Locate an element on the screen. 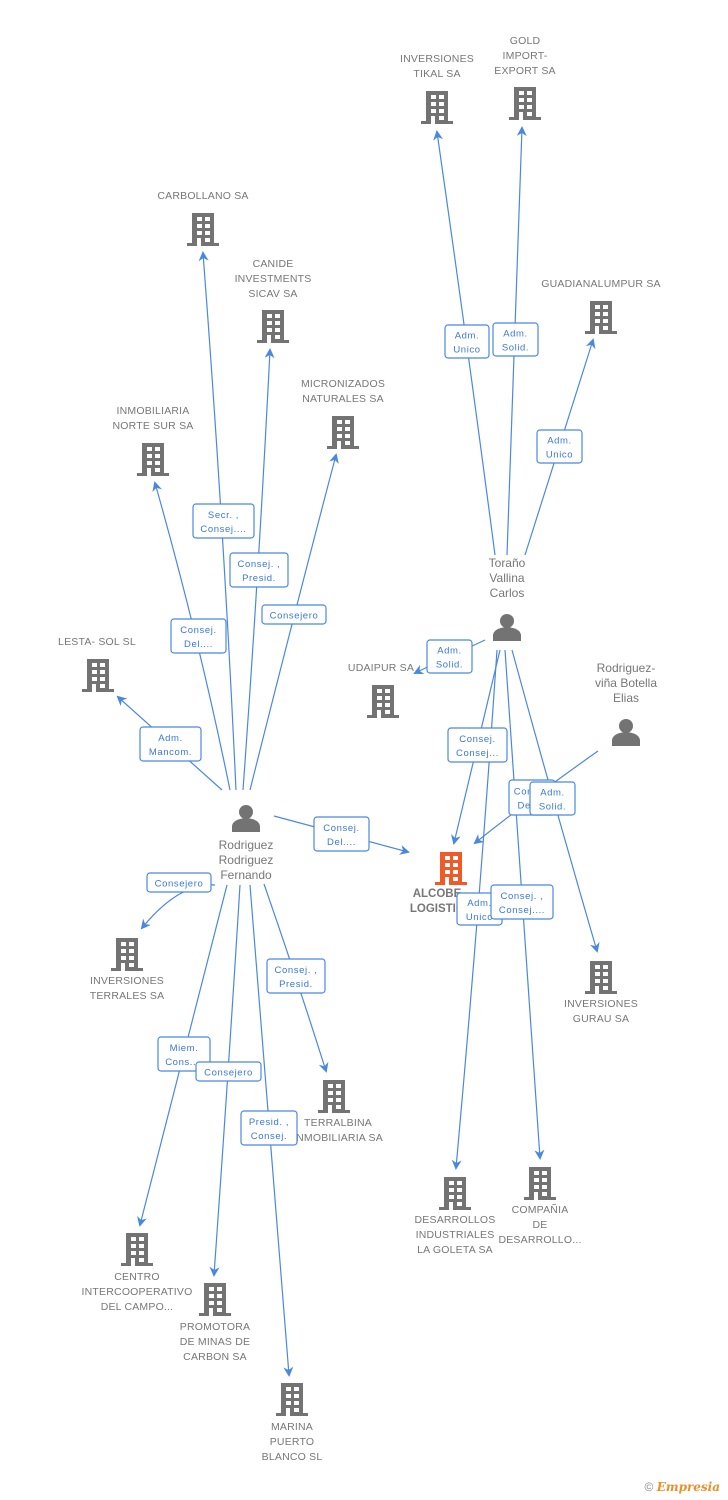 This screenshot has height=1500, width=728. node-gold: GOLD IMPORT- EXPORT SA is located at coordinates (525, 79).